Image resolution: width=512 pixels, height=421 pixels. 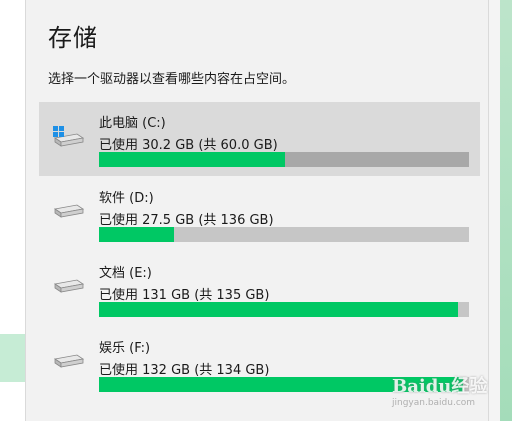 What do you see at coordinates (184, 295) in the screenshot?
I see `drive-usage-text: 已使用 131 GB (共 135 GB)` at bounding box center [184, 295].